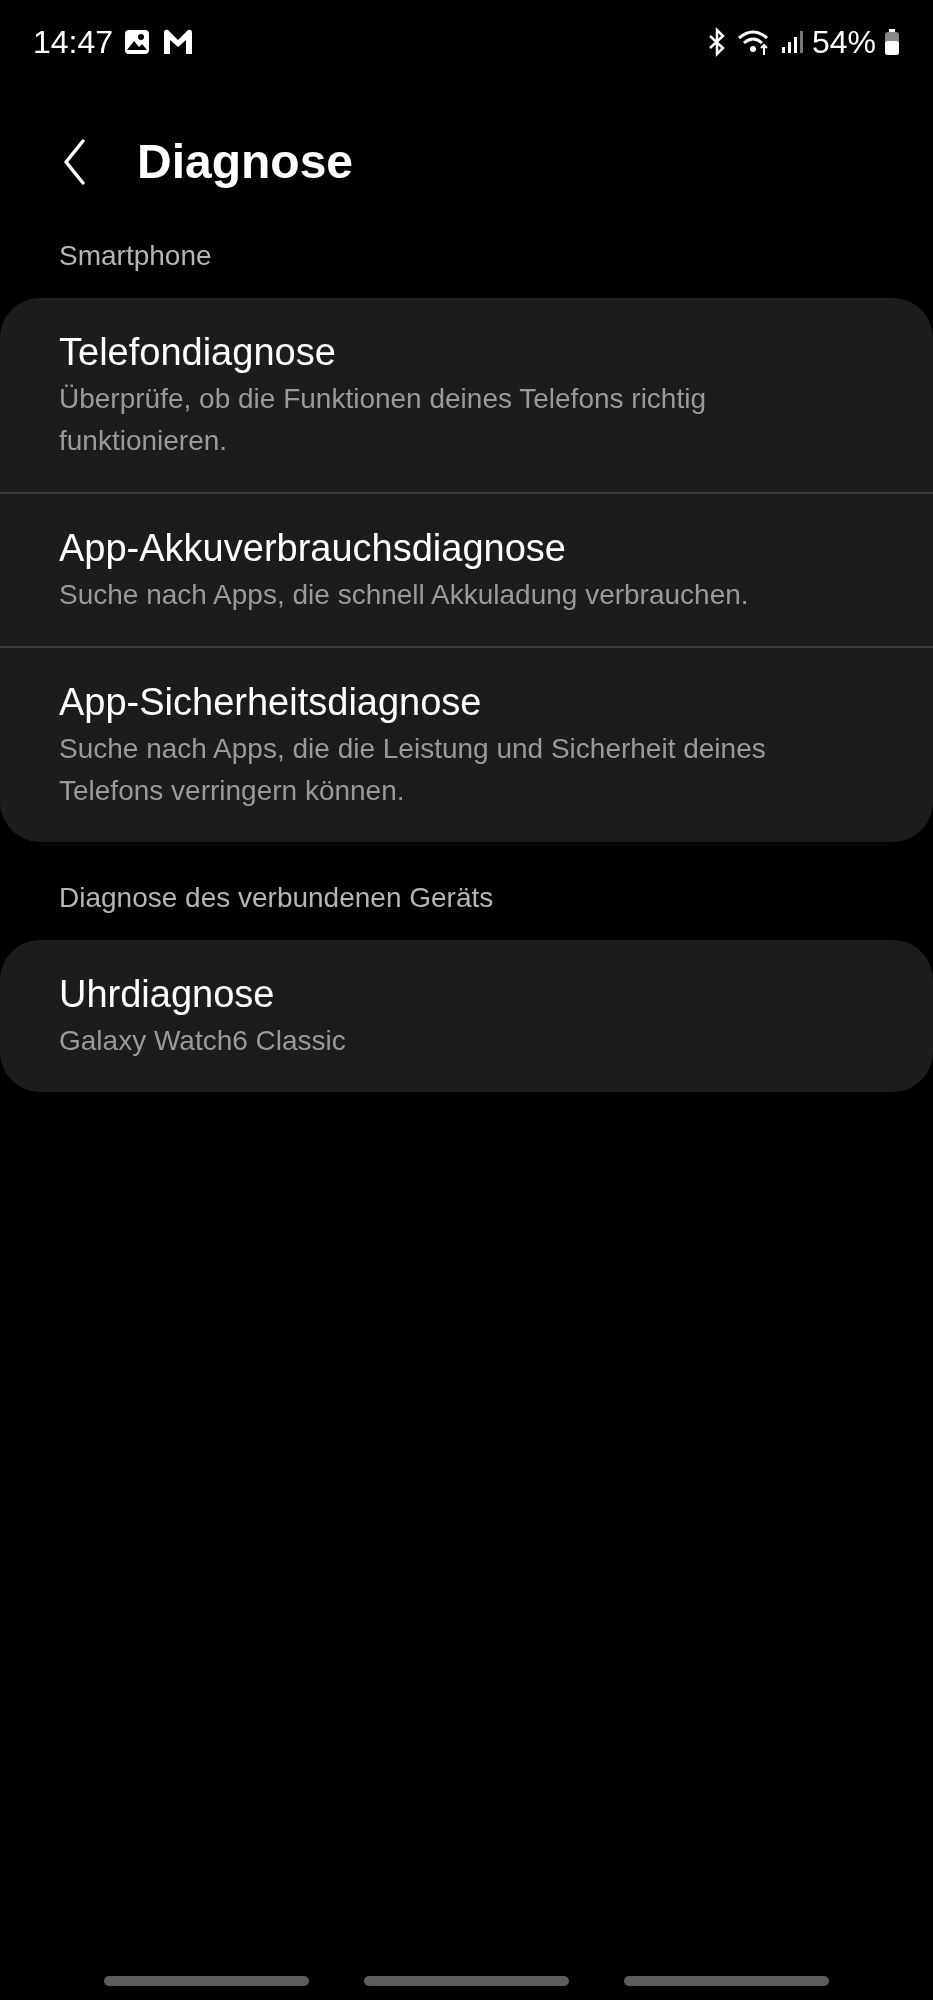  Describe the element at coordinates (245, 162) in the screenshot. I see `page-title: Diagnose` at that location.